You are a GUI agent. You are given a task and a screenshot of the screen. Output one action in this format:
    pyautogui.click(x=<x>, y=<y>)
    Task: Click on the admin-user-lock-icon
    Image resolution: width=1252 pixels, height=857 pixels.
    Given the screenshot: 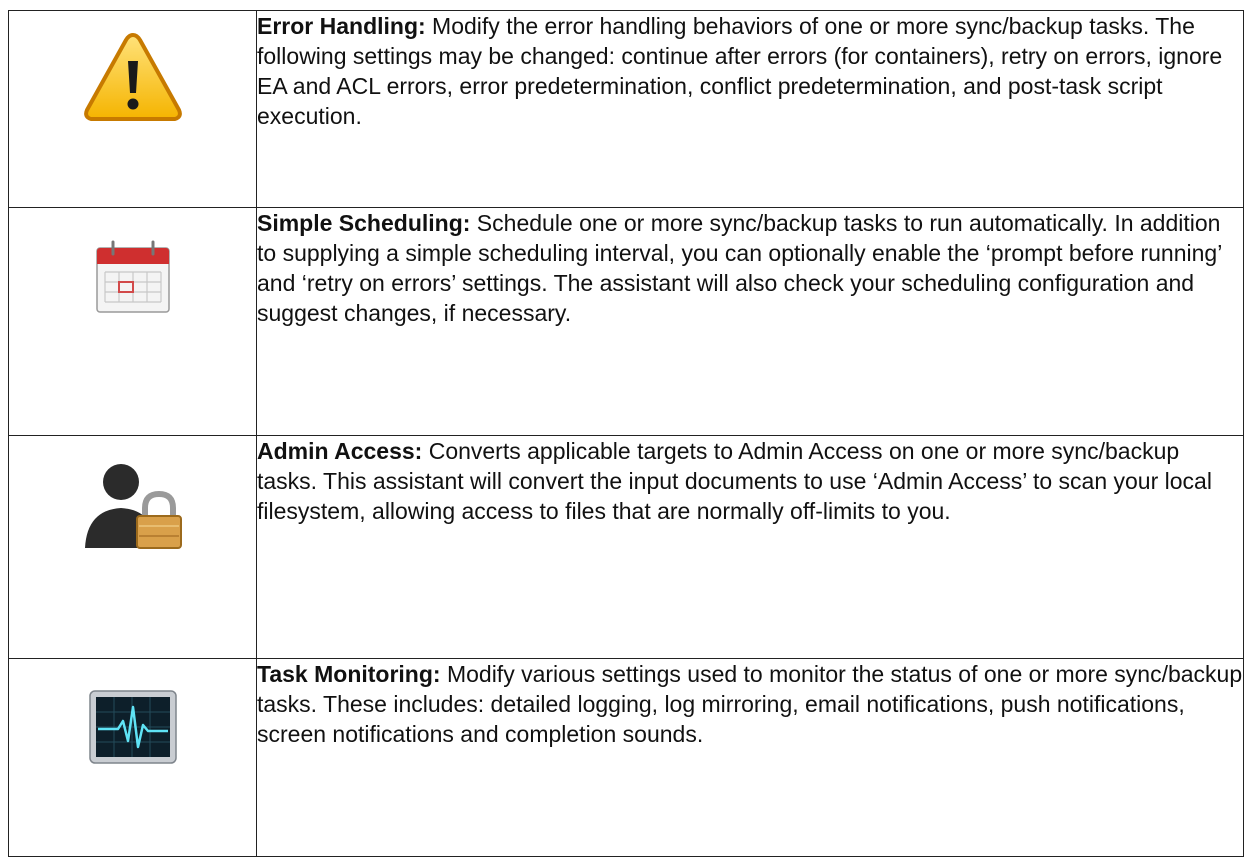 What is the action you would take?
    pyautogui.click(x=133, y=506)
    